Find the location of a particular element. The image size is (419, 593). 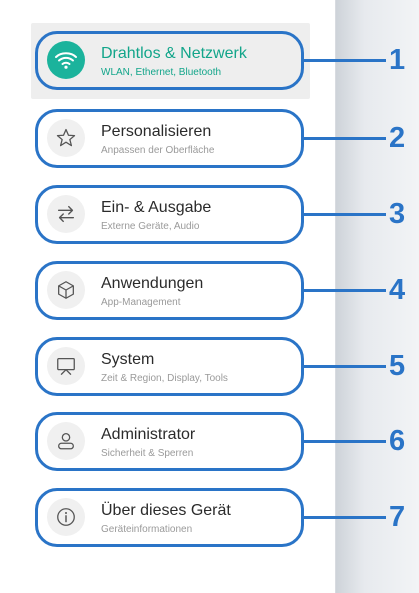

menu-item-title: Drahtlos & Netzwerk is located at coordinates (174, 53).